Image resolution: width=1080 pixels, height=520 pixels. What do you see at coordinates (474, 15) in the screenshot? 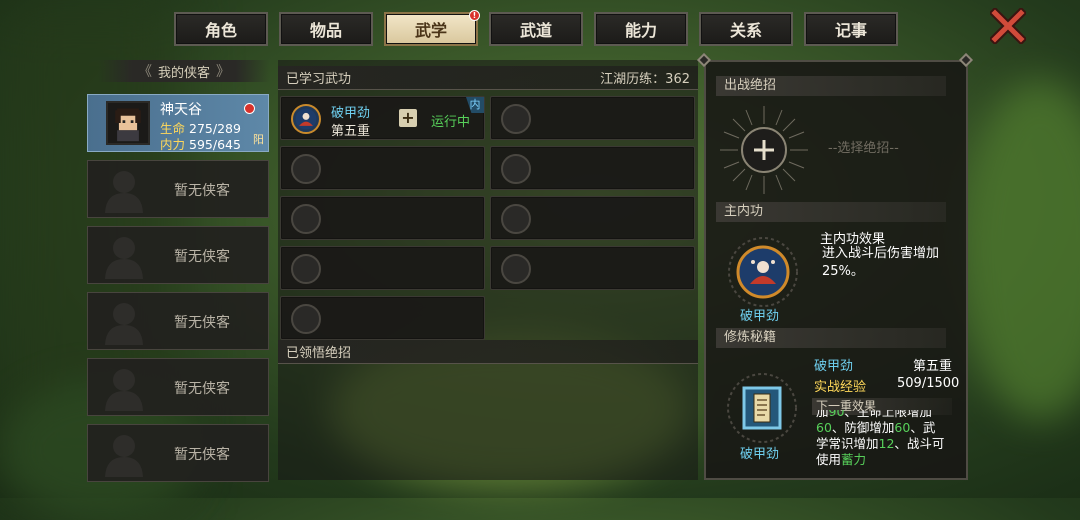
I see `notification-badge: !` at bounding box center [474, 15].